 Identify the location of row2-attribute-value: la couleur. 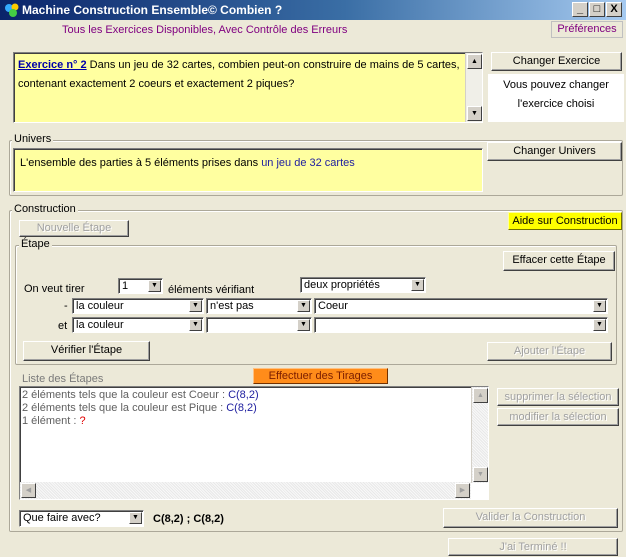
(100, 325).